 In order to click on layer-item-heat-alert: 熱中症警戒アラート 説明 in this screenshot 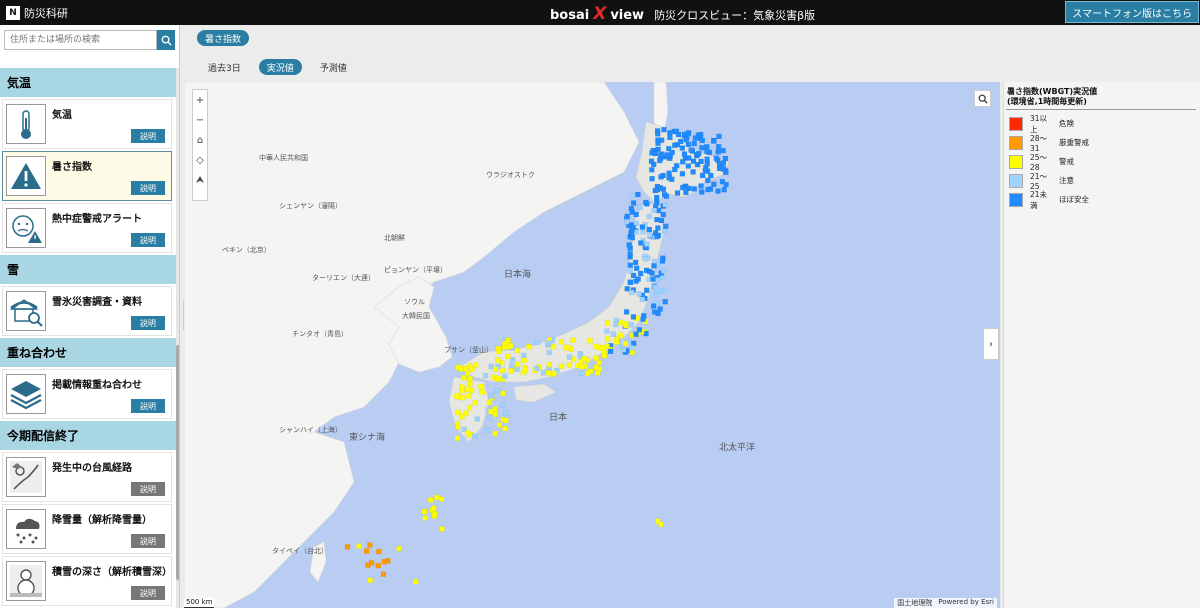, I will do `click(87, 228)`.